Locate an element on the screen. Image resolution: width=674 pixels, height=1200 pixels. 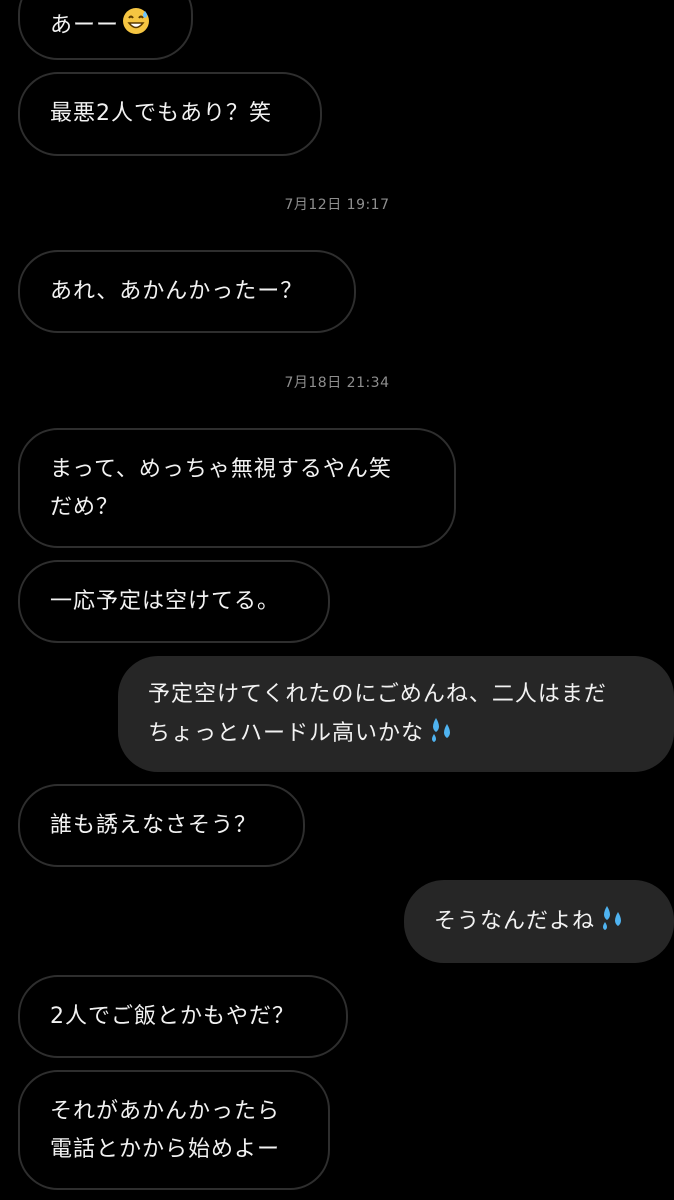
outgoing-message: そうなんだよね is located at coordinates (539, 921).